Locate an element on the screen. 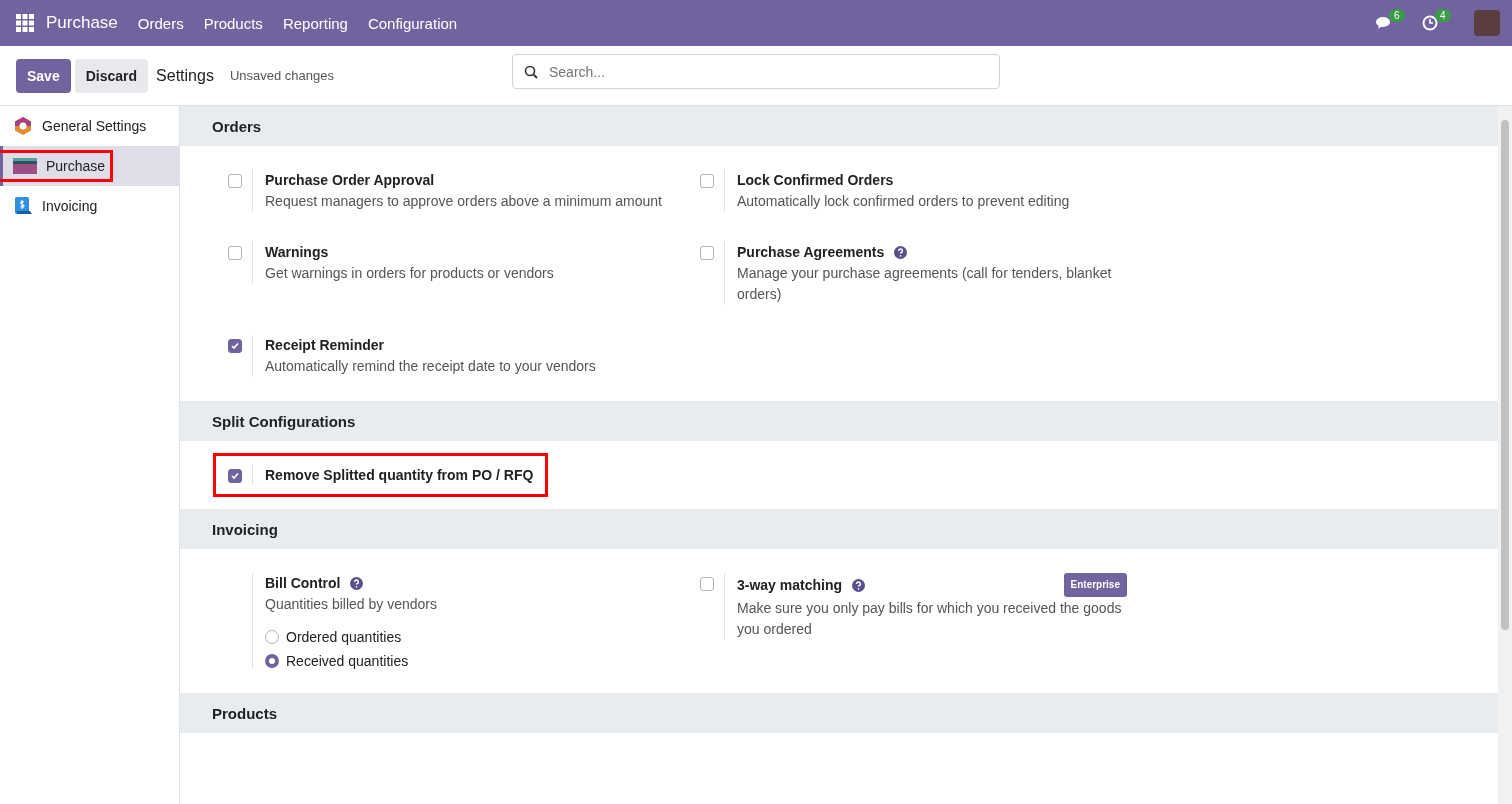 The image size is (1512, 804). setting-title: Lock Confirmed Orders is located at coordinates (815, 180).